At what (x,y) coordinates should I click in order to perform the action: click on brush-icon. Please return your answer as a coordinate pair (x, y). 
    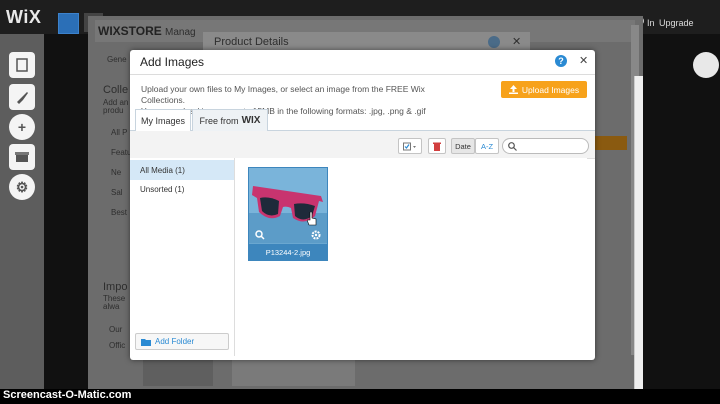
    Looking at the image, I should click on (22, 97).